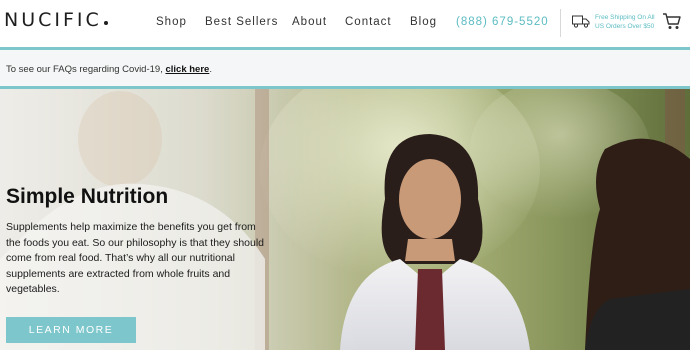 The image size is (690, 350). I want to click on nav-about: About, so click(309, 22).